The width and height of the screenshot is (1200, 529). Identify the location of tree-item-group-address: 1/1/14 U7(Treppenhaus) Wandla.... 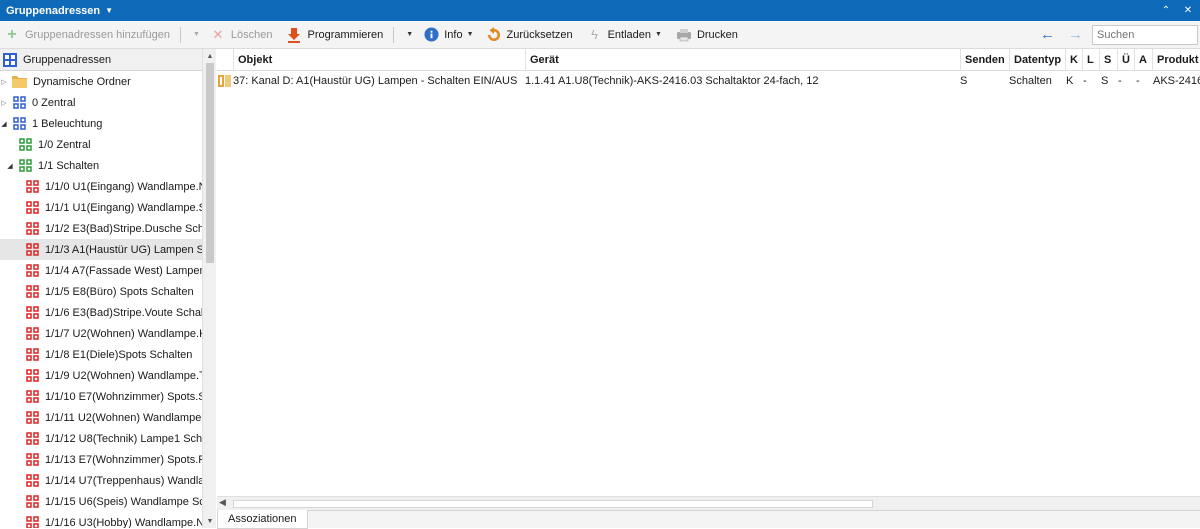
(101, 480).